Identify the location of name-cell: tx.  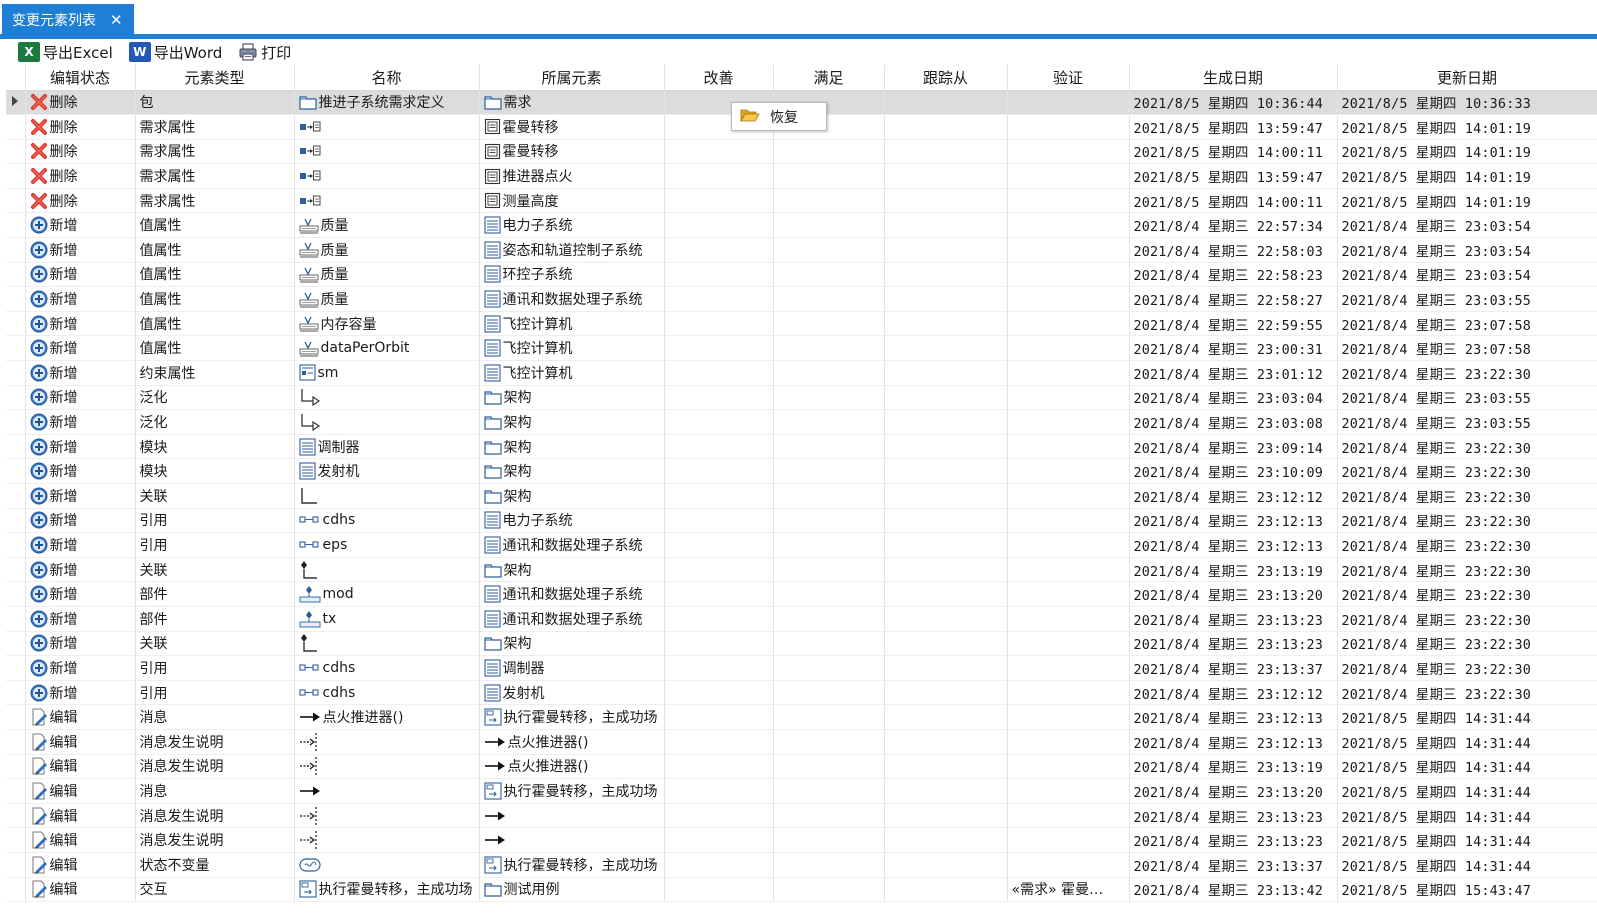
(387, 619).